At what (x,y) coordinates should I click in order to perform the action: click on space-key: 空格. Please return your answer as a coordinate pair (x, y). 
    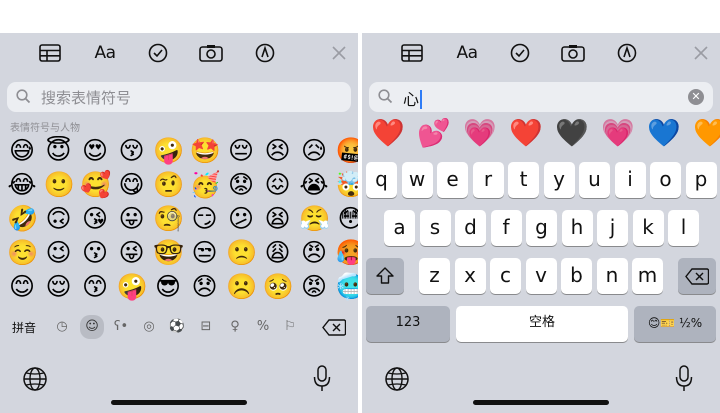
    Looking at the image, I should click on (542, 324).